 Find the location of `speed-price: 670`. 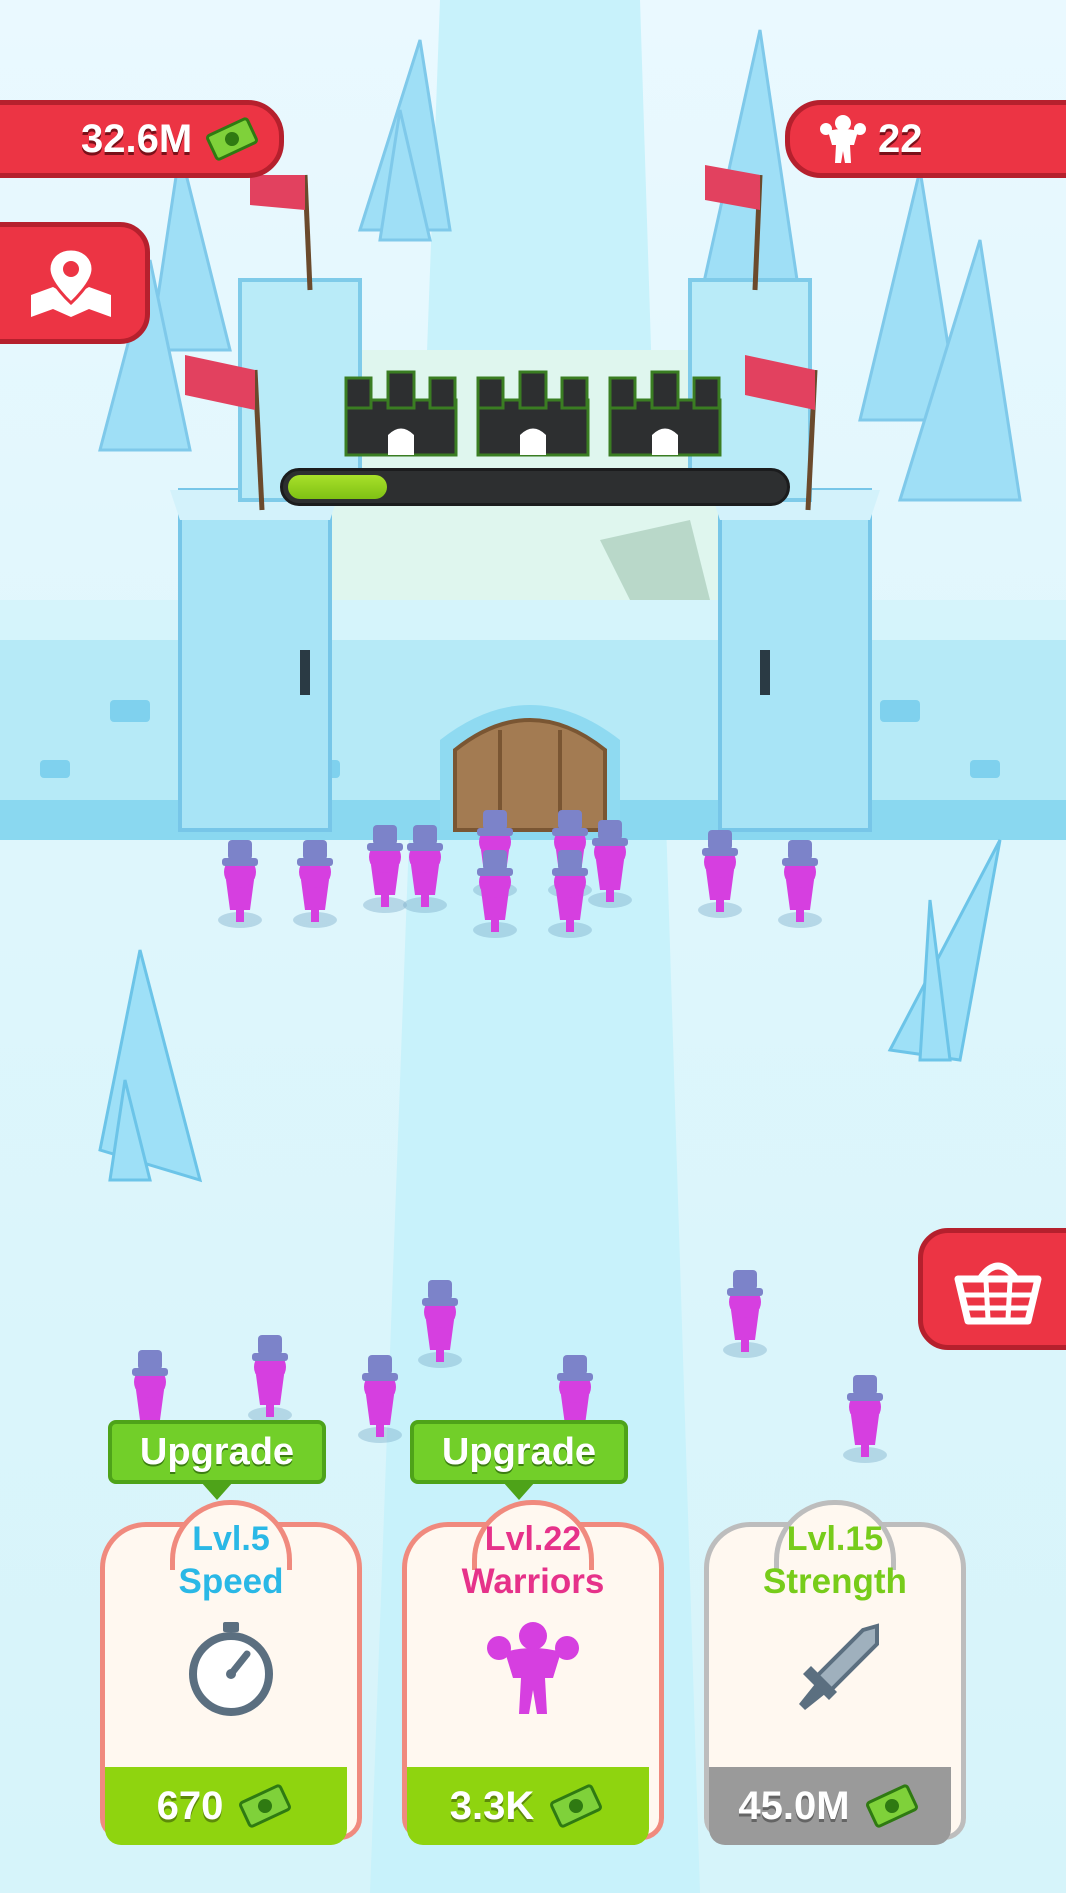

speed-price: 670 is located at coordinates (226, 1806).